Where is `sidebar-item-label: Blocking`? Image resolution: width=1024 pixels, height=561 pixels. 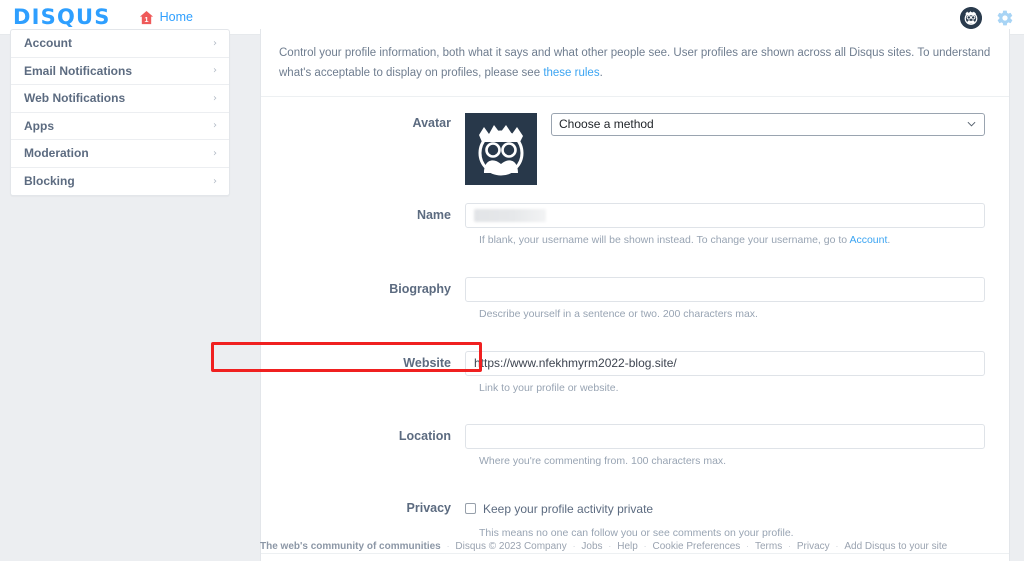 sidebar-item-label: Blocking is located at coordinates (49, 181).